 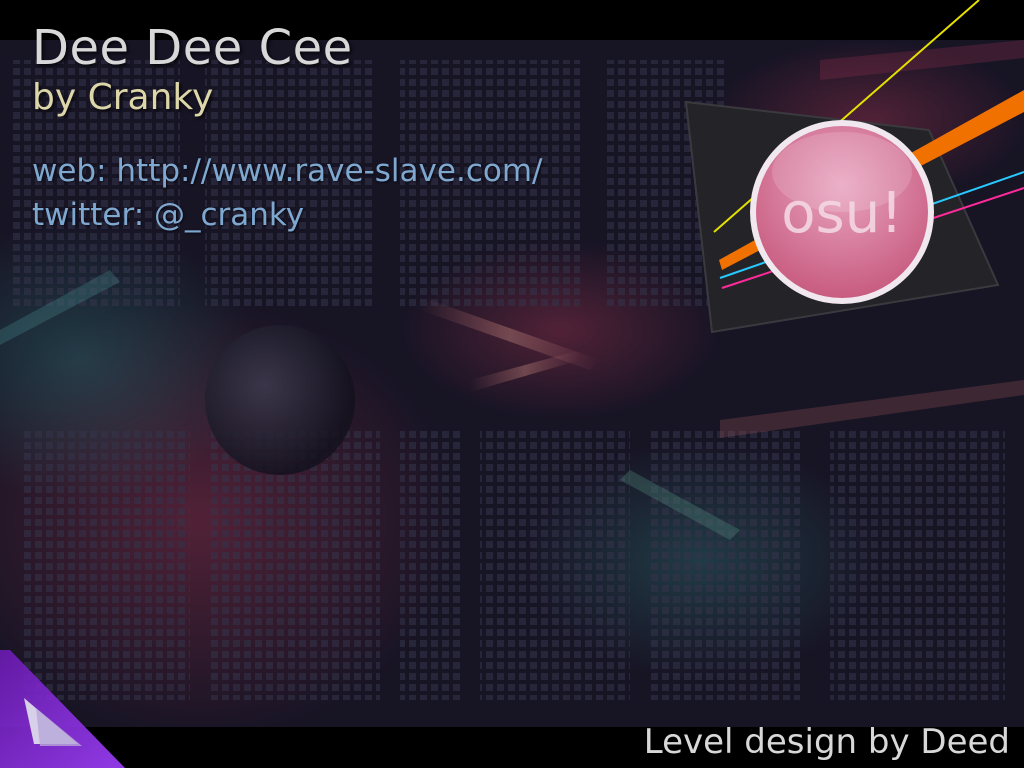 What do you see at coordinates (287, 171) in the screenshot?
I see `artist-website: web: http://www.rave-slave.com/` at bounding box center [287, 171].